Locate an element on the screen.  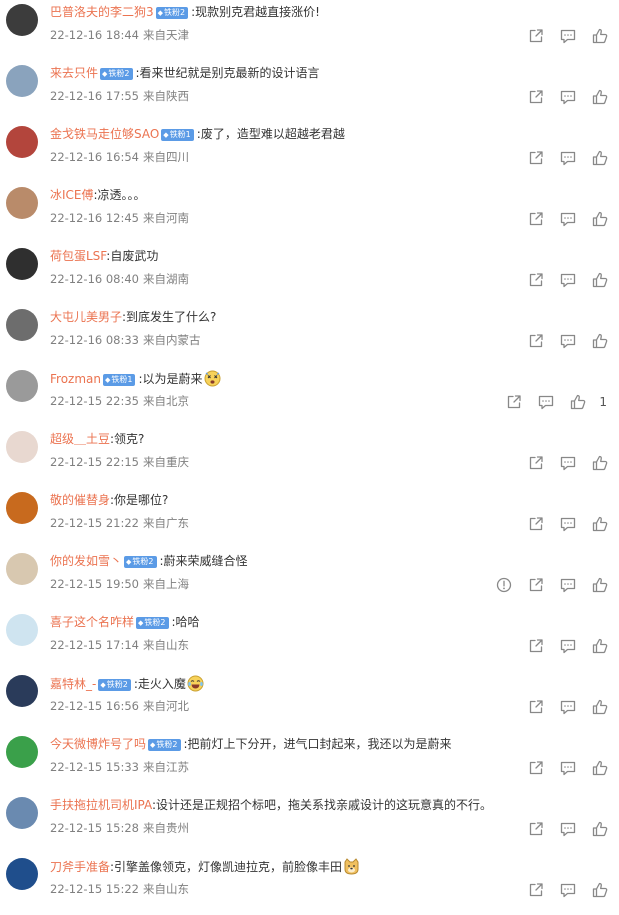
username-link: 嘉特林_- is located at coordinates (73, 684).